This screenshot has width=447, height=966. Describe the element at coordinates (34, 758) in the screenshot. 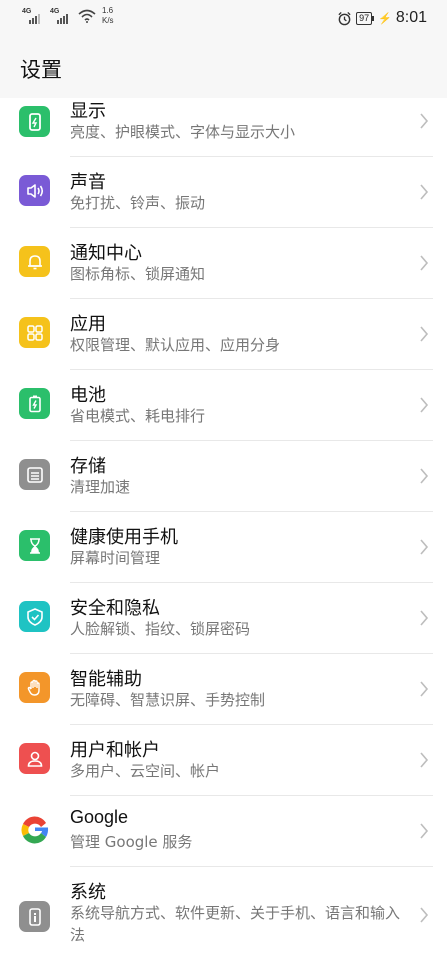

I see `user-icon` at that location.